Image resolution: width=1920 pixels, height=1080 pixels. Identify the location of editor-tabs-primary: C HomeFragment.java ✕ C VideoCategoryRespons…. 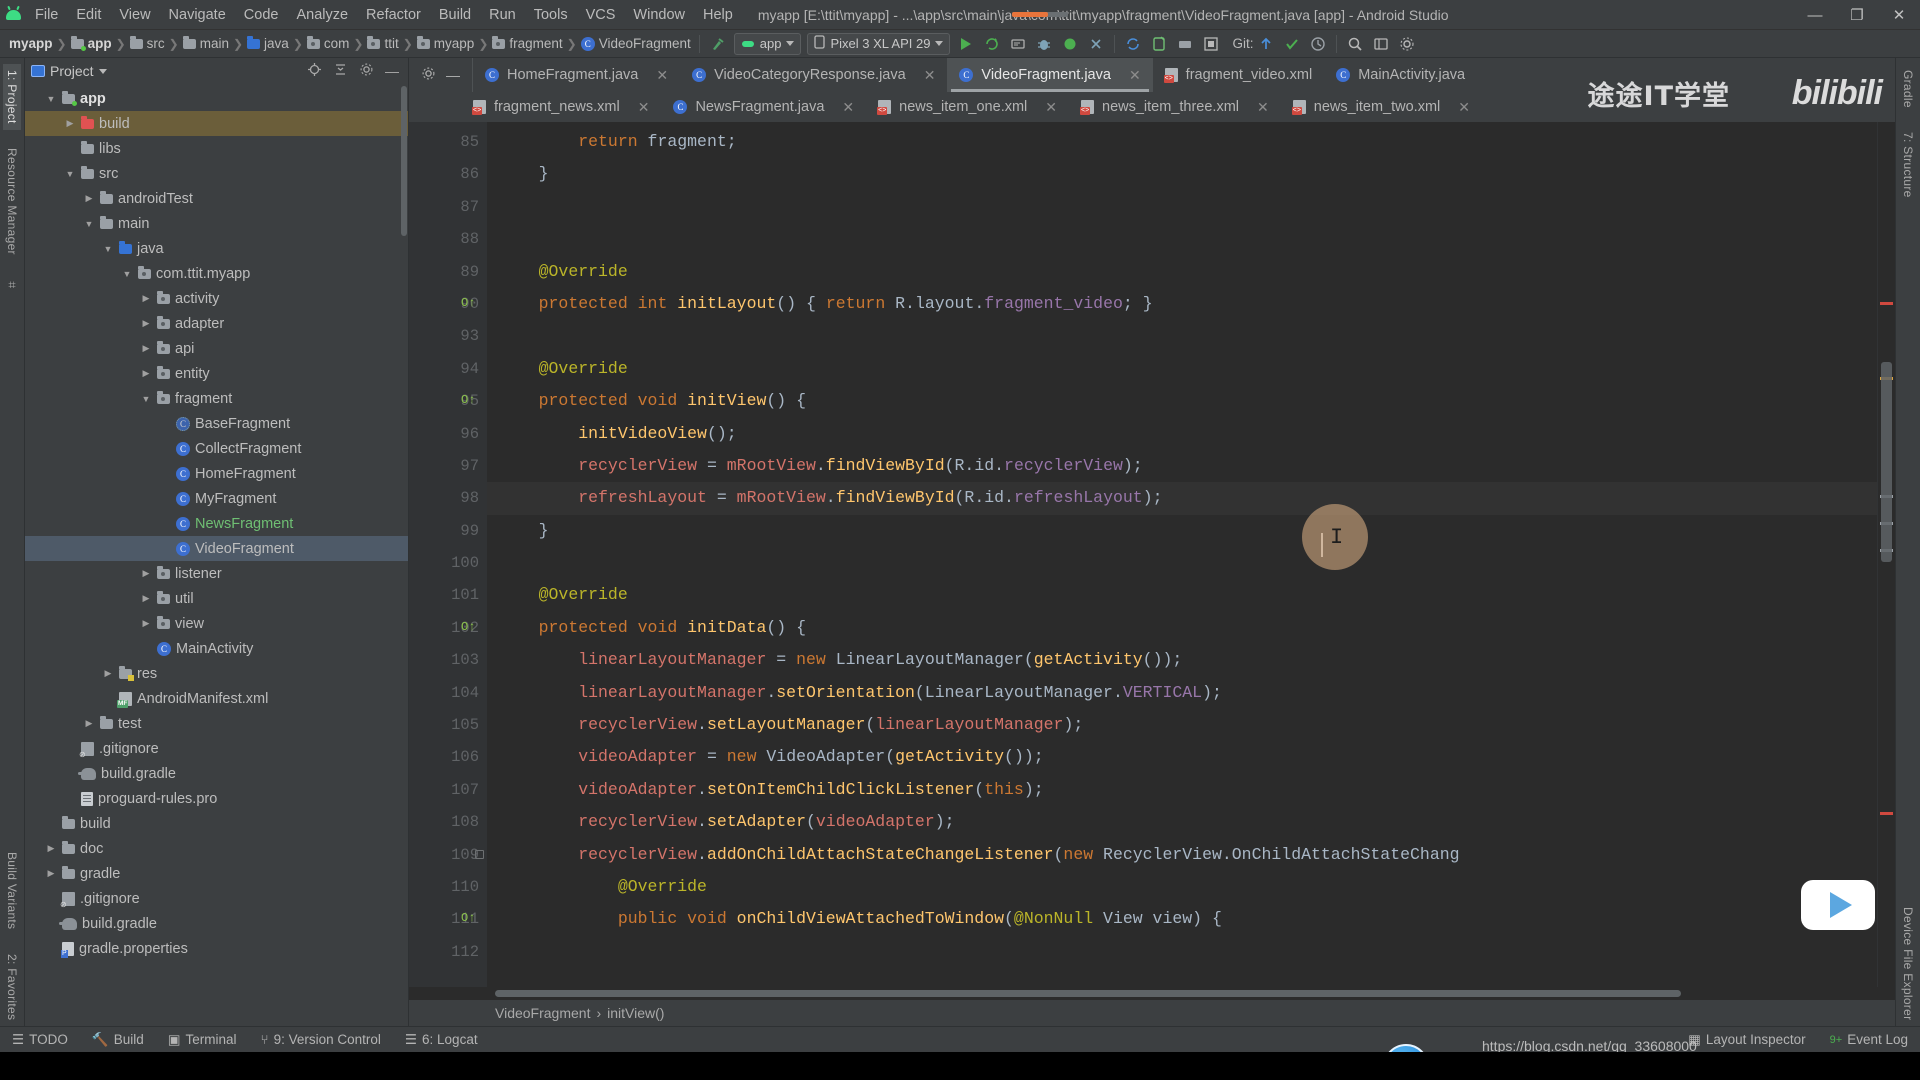
(975, 75).